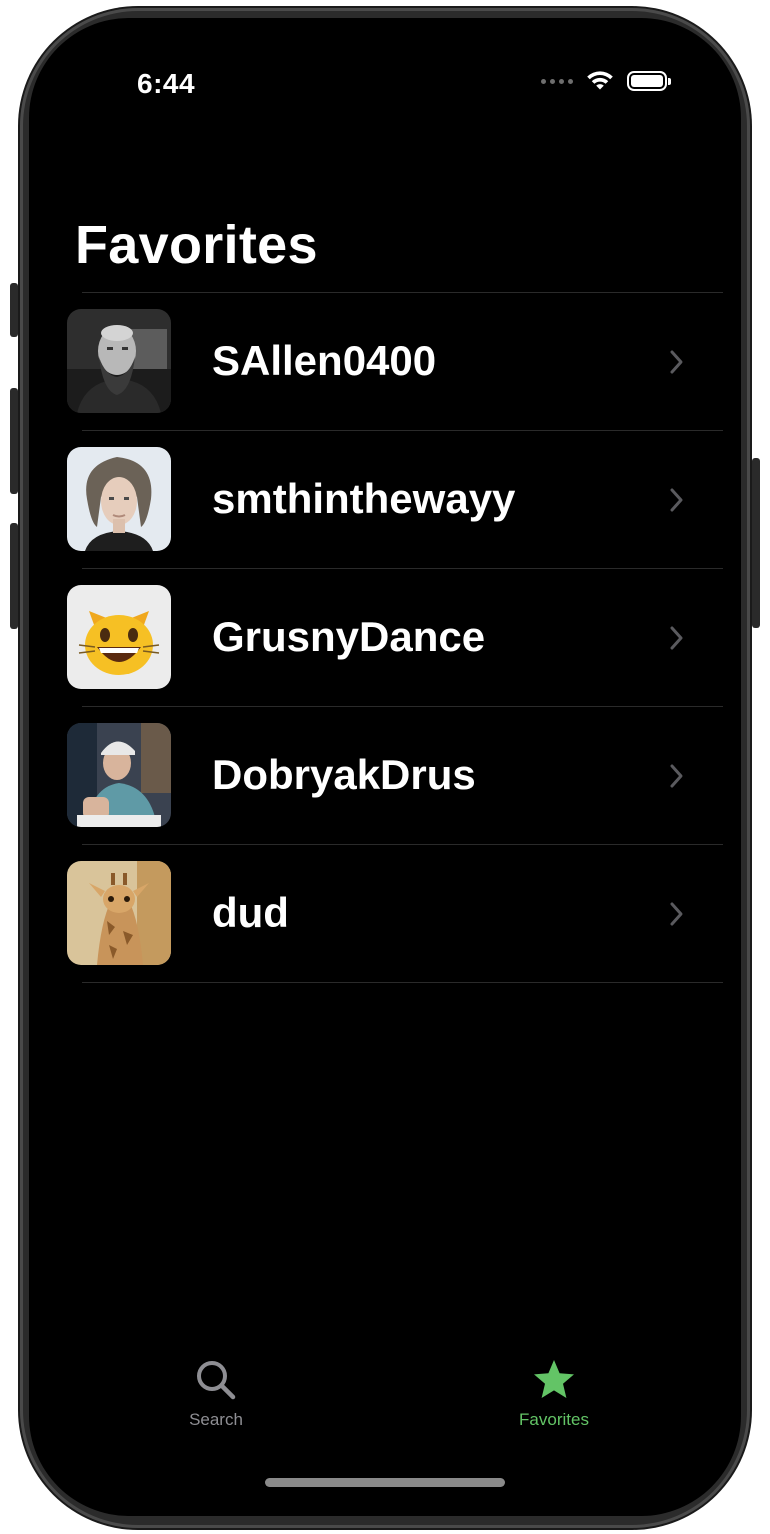 Image resolution: width=770 pixels, height=1534 pixels. I want to click on list-item: GrusnyDance, so click(385, 638).